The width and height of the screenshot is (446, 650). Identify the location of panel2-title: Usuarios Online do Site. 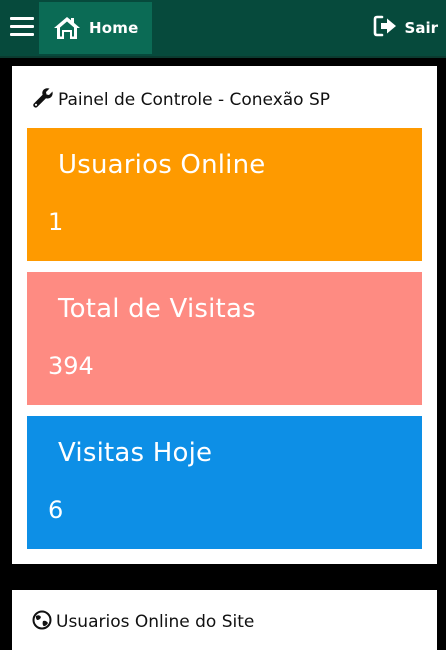
(155, 622).